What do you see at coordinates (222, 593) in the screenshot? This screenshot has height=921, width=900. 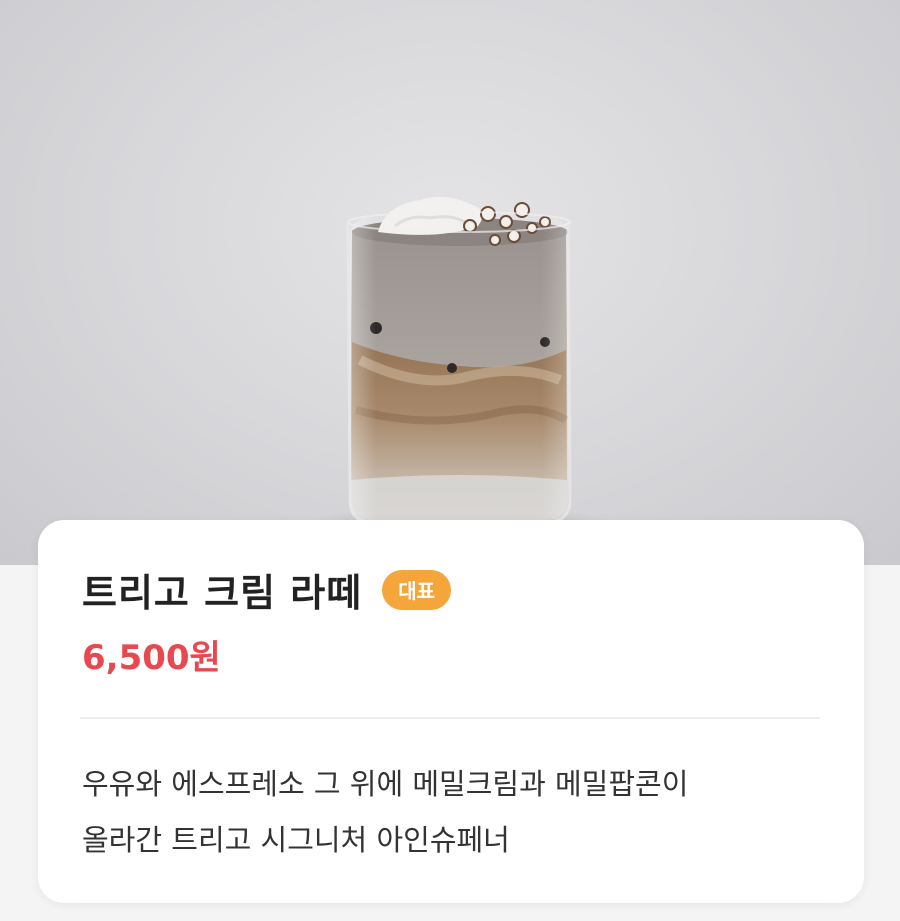 I see `product-name: 트리고 크림 라떼` at bounding box center [222, 593].